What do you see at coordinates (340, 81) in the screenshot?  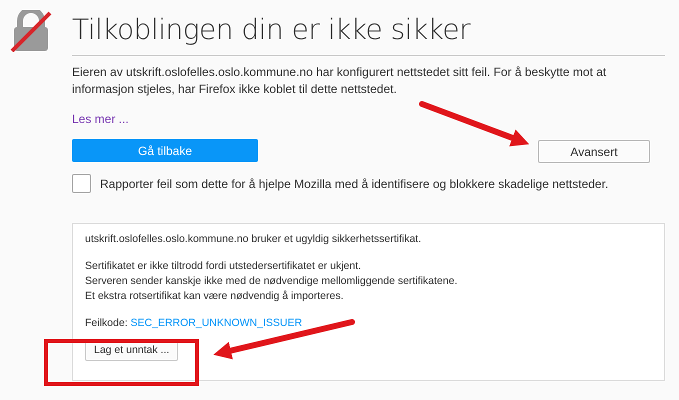 I see `error-description: Eieren av utskrift.oslofelles.oslo.kommune.no har konfigurert nettstedet sitt feil. For å beskytte mot at informasjon stjeles, har Firefox ikke koblet til dette nettstedet.` at bounding box center [340, 81].